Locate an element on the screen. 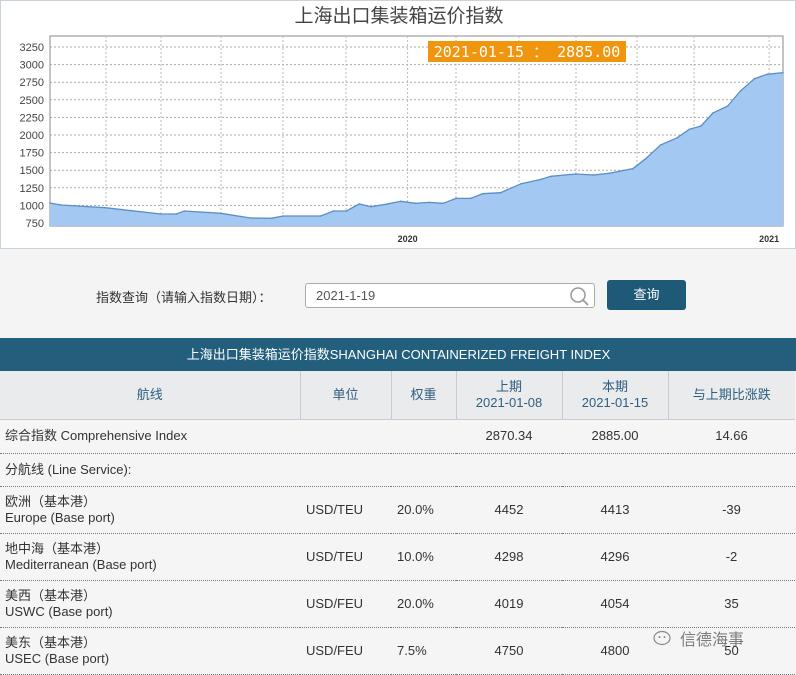 This screenshot has height=675, width=796. header-prev-label: 上期 is located at coordinates (508, 386).